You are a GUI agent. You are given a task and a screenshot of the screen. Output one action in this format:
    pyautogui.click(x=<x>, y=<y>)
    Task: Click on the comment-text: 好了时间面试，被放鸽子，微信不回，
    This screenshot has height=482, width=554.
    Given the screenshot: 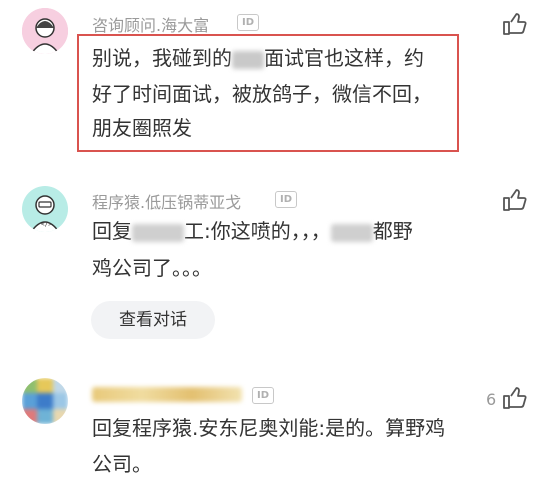 What is the action you would take?
    pyautogui.click(x=262, y=94)
    